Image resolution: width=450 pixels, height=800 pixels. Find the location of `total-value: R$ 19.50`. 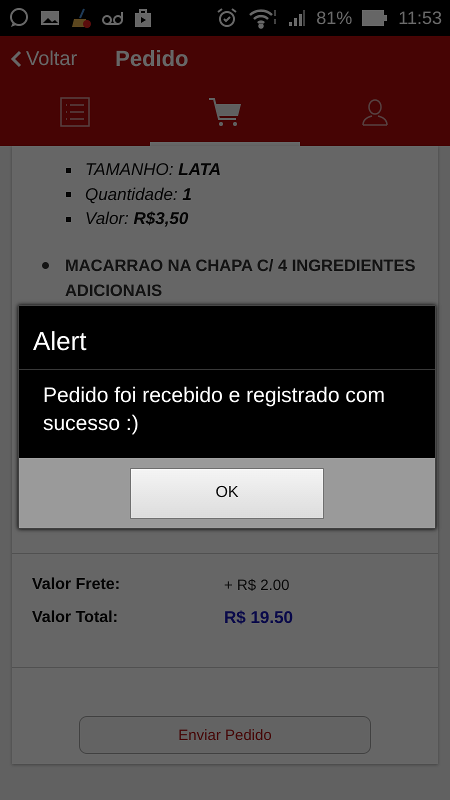

total-value: R$ 19.50 is located at coordinates (259, 618).